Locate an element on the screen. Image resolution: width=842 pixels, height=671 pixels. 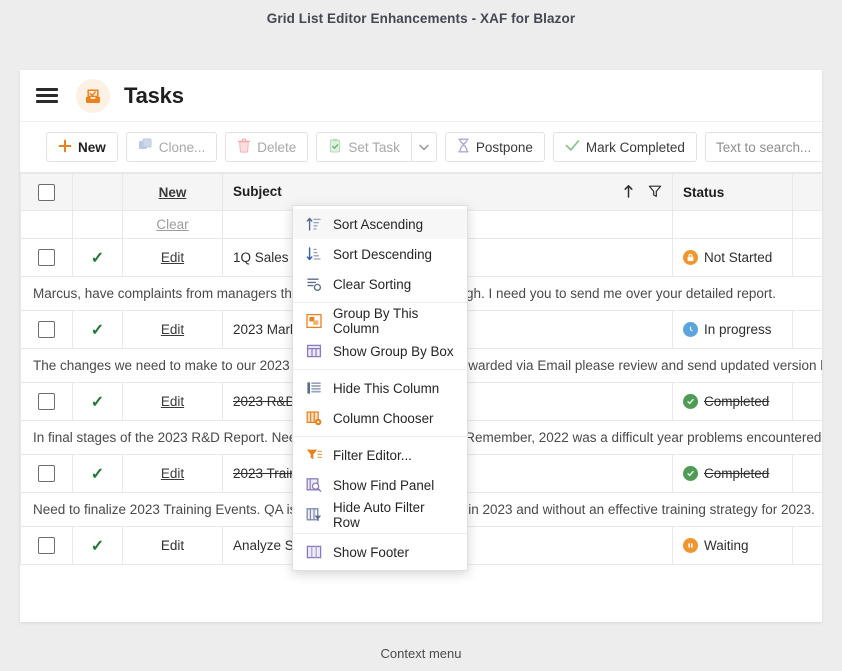
app-header: Tasks is located at coordinates (421, 96).